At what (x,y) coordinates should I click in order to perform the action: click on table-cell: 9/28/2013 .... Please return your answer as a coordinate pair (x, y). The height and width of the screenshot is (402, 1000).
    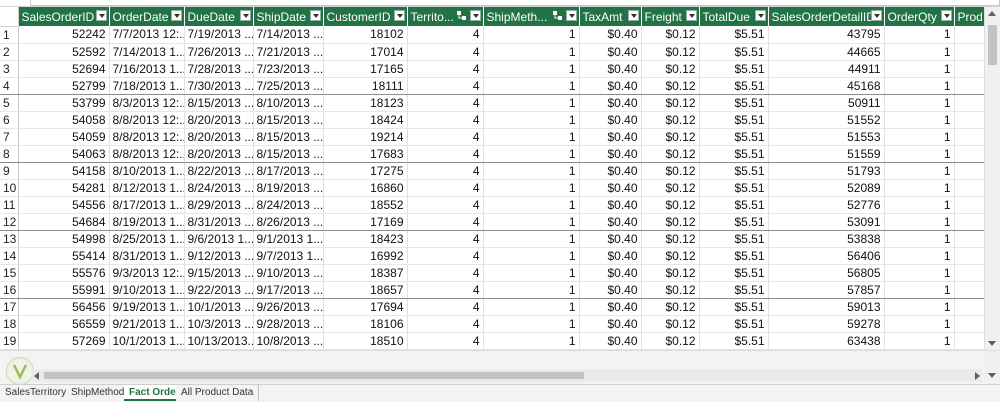
    Looking at the image, I should click on (288, 324).